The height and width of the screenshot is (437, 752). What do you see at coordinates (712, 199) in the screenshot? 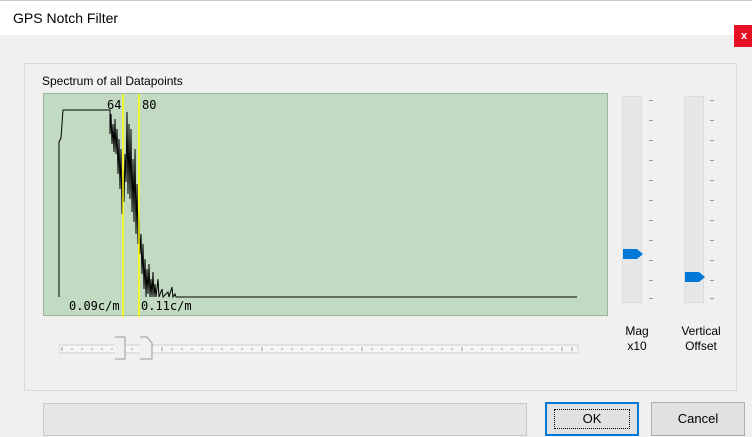
I see `offset-slider-ticks` at bounding box center [712, 199].